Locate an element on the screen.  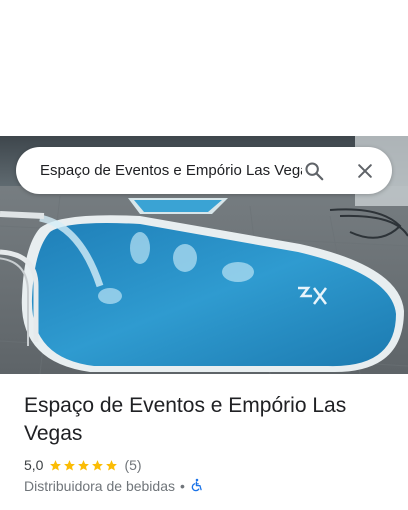
rating-value: 5,0 is located at coordinates (34, 465).